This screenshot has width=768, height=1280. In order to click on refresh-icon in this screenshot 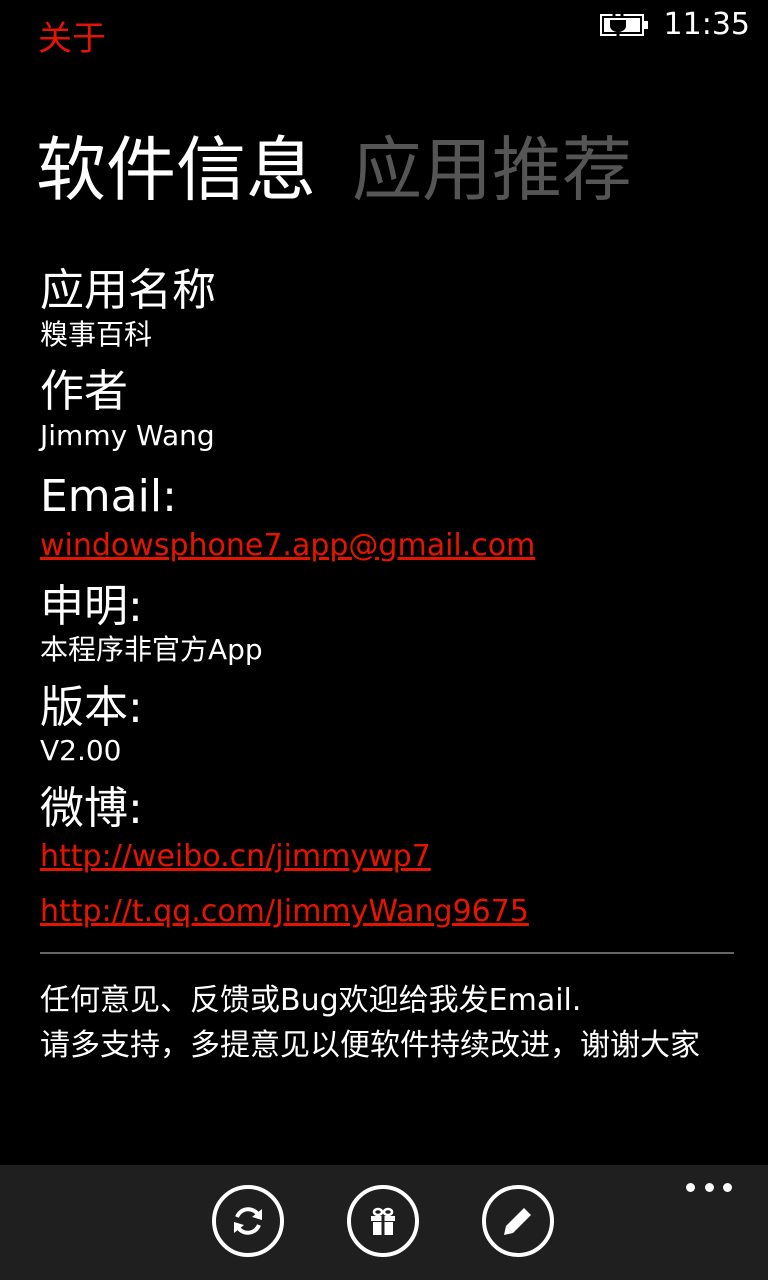, I will do `click(248, 1221)`.